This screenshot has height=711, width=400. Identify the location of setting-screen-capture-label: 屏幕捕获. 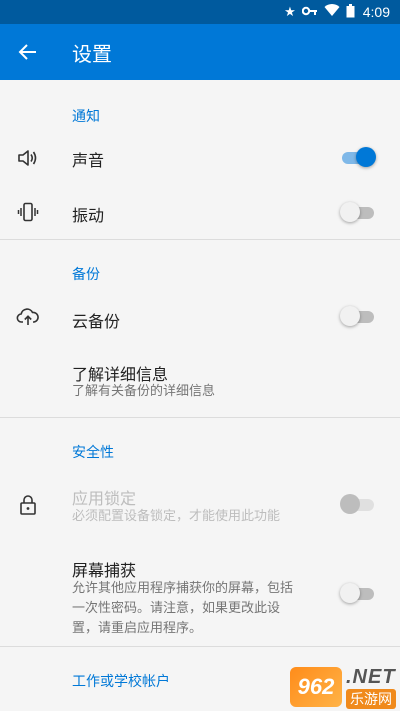
(104, 570).